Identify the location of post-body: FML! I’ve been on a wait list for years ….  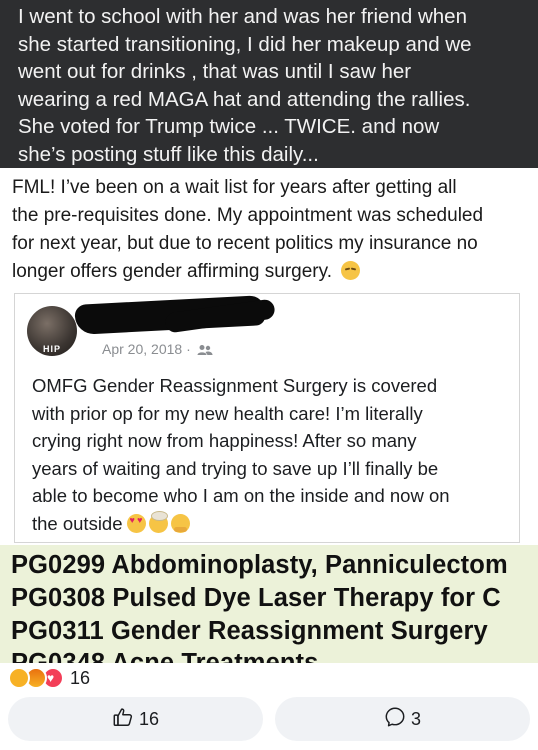
(248, 229).